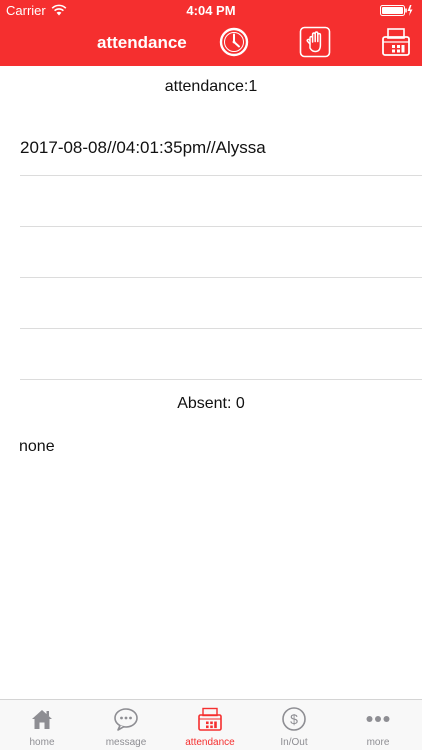  I want to click on dollar-coin-icon: $, so click(294, 719).